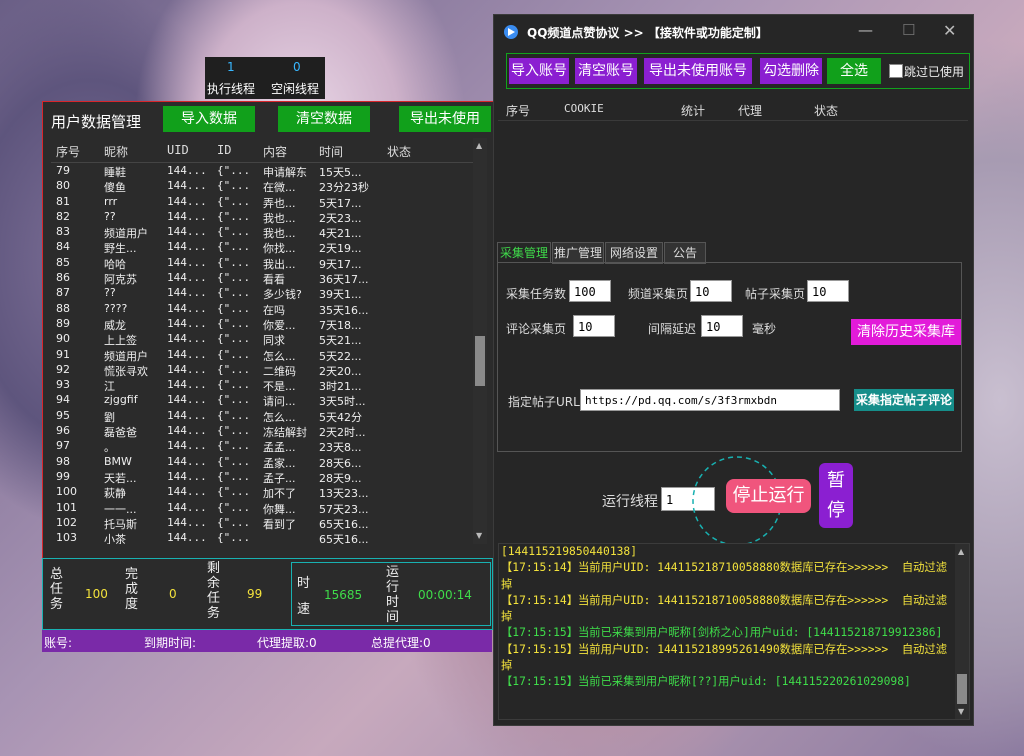  I want to click on post-url-input: https://pd.qq.com/s/3f3rmxbdn, so click(710, 400).